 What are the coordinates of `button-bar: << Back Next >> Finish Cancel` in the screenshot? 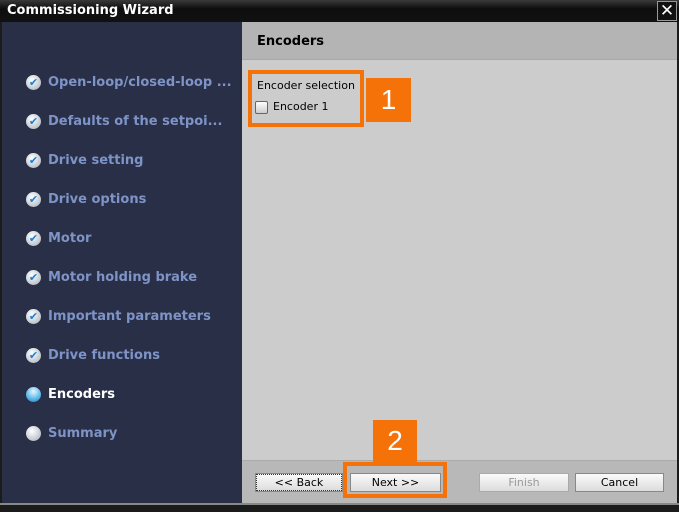 It's located at (459, 481).